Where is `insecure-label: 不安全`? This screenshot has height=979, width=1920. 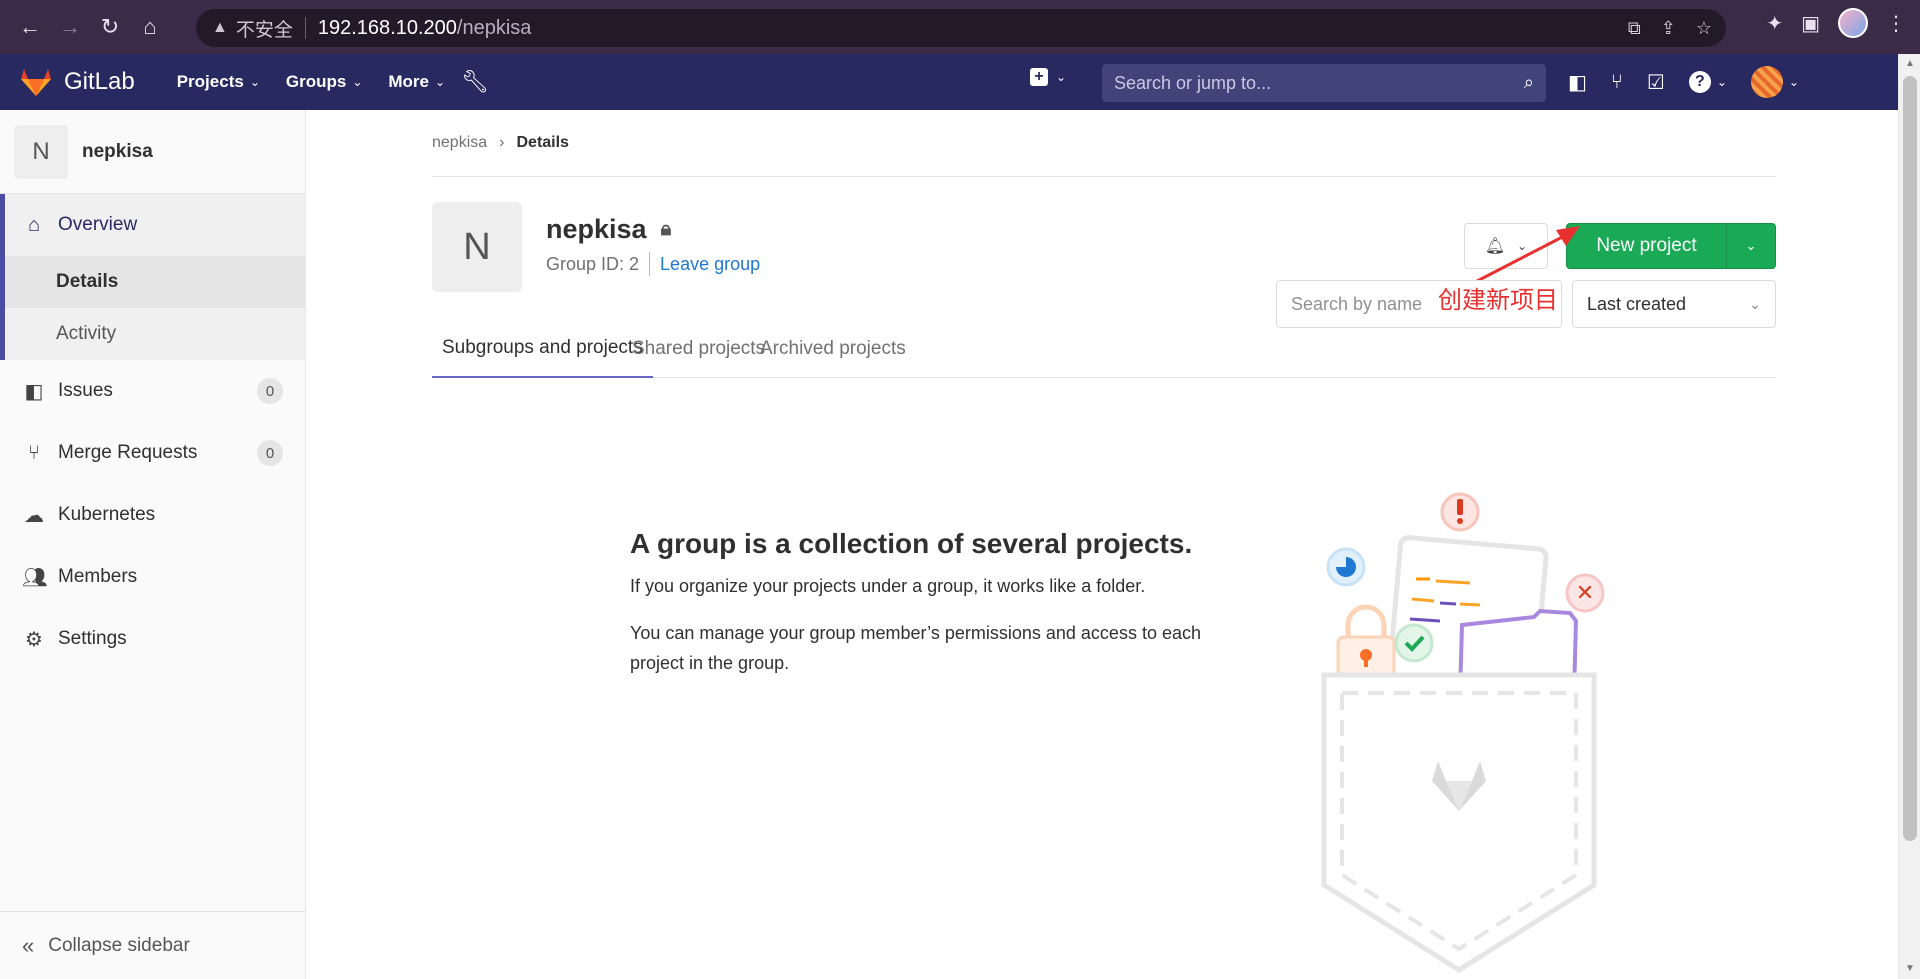 insecure-label: 不安全 is located at coordinates (264, 30).